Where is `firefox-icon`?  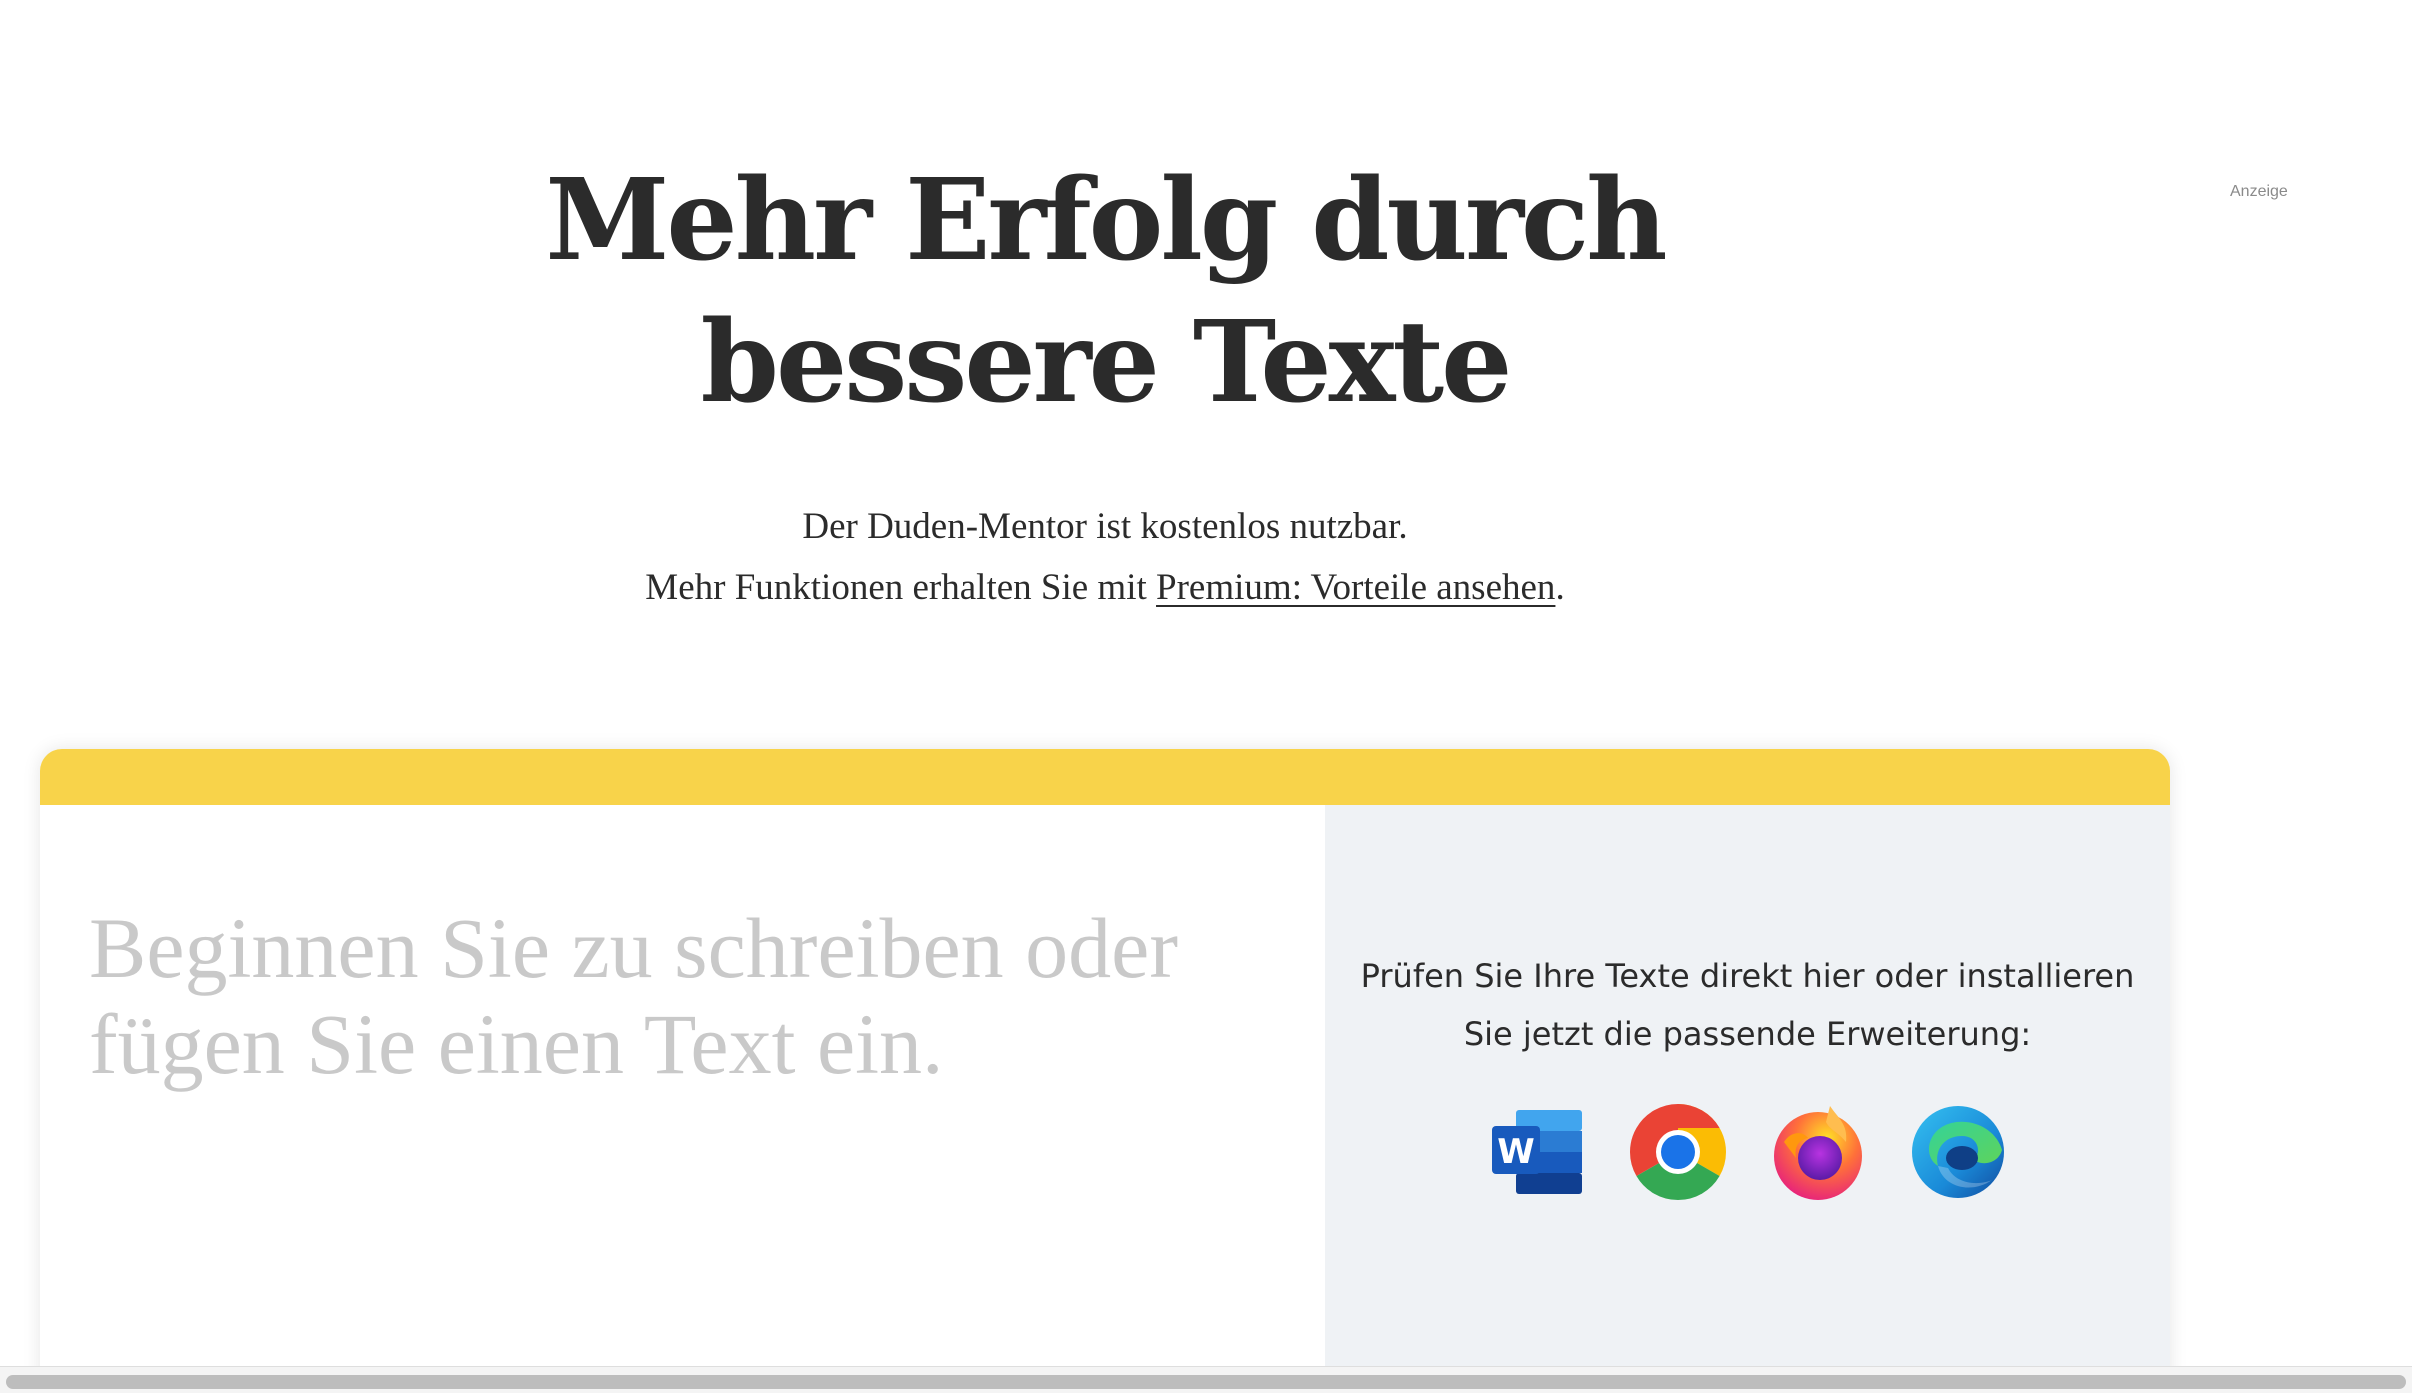 firefox-icon is located at coordinates (1818, 1152).